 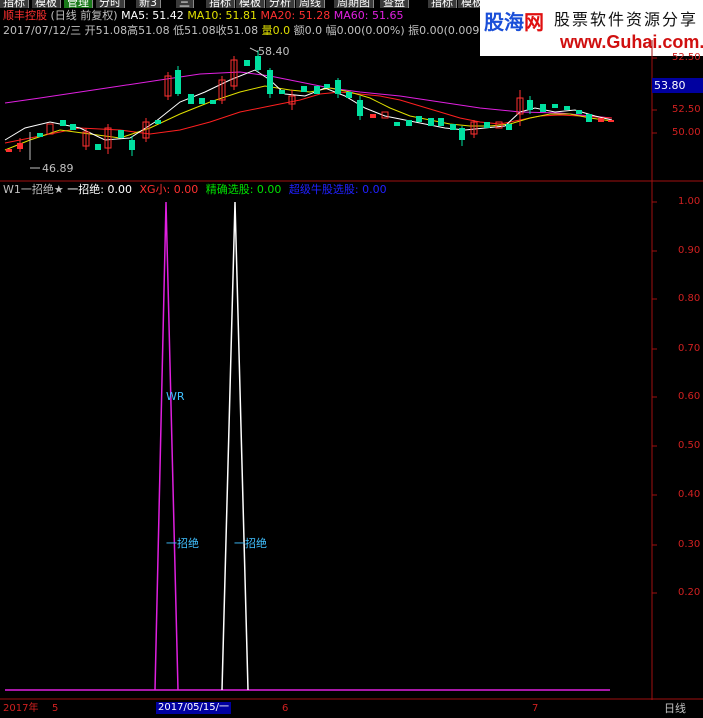 What do you see at coordinates (243, 189) in the screenshot?
I see `jingque-value: 精确选股: 0.00` at bounding box center [243, 189].